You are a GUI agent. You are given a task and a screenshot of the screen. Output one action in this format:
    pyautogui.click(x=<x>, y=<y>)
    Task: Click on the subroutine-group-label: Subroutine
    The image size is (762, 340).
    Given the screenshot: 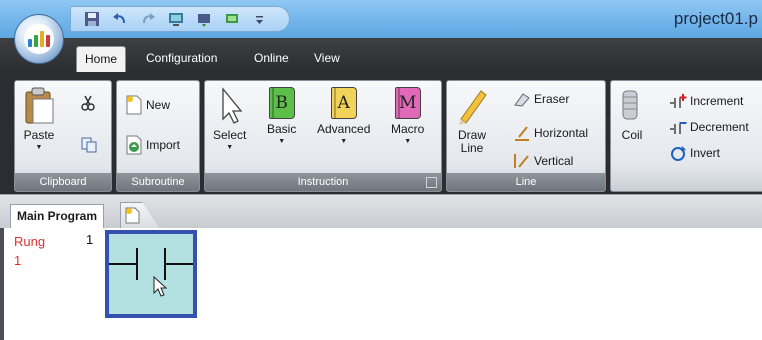 What is the action you would take?
    pyautogui.click(x=158, y=182)
    